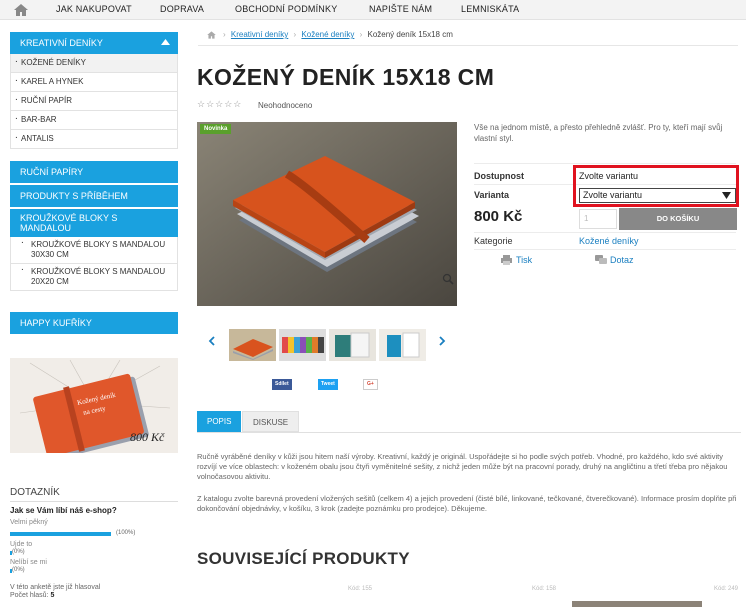 The width and height of the screenshot is (746, 607). Describe the element at coordinates (271, 421) in the screenshot. I see `tab-diskuse: DISKUSE` at that location.